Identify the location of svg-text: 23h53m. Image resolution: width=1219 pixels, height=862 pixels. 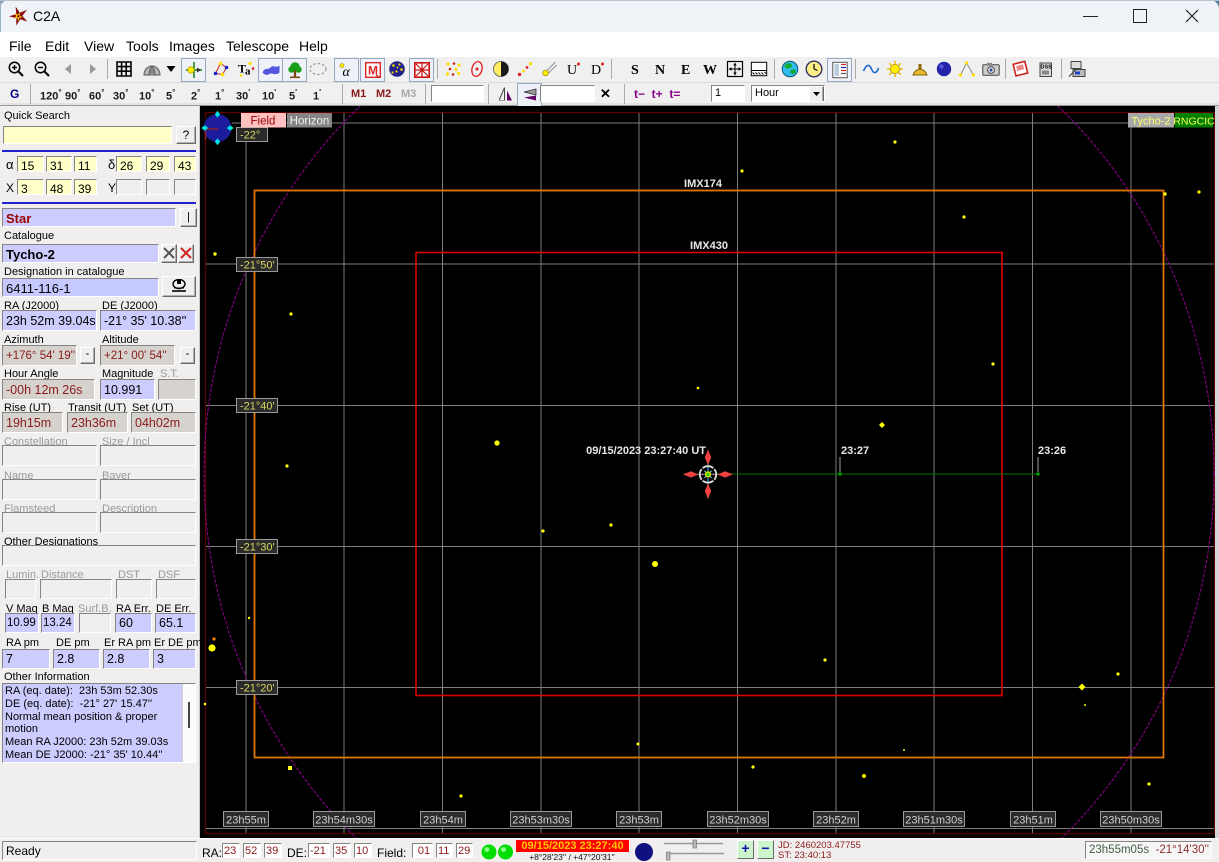
(639, 821).